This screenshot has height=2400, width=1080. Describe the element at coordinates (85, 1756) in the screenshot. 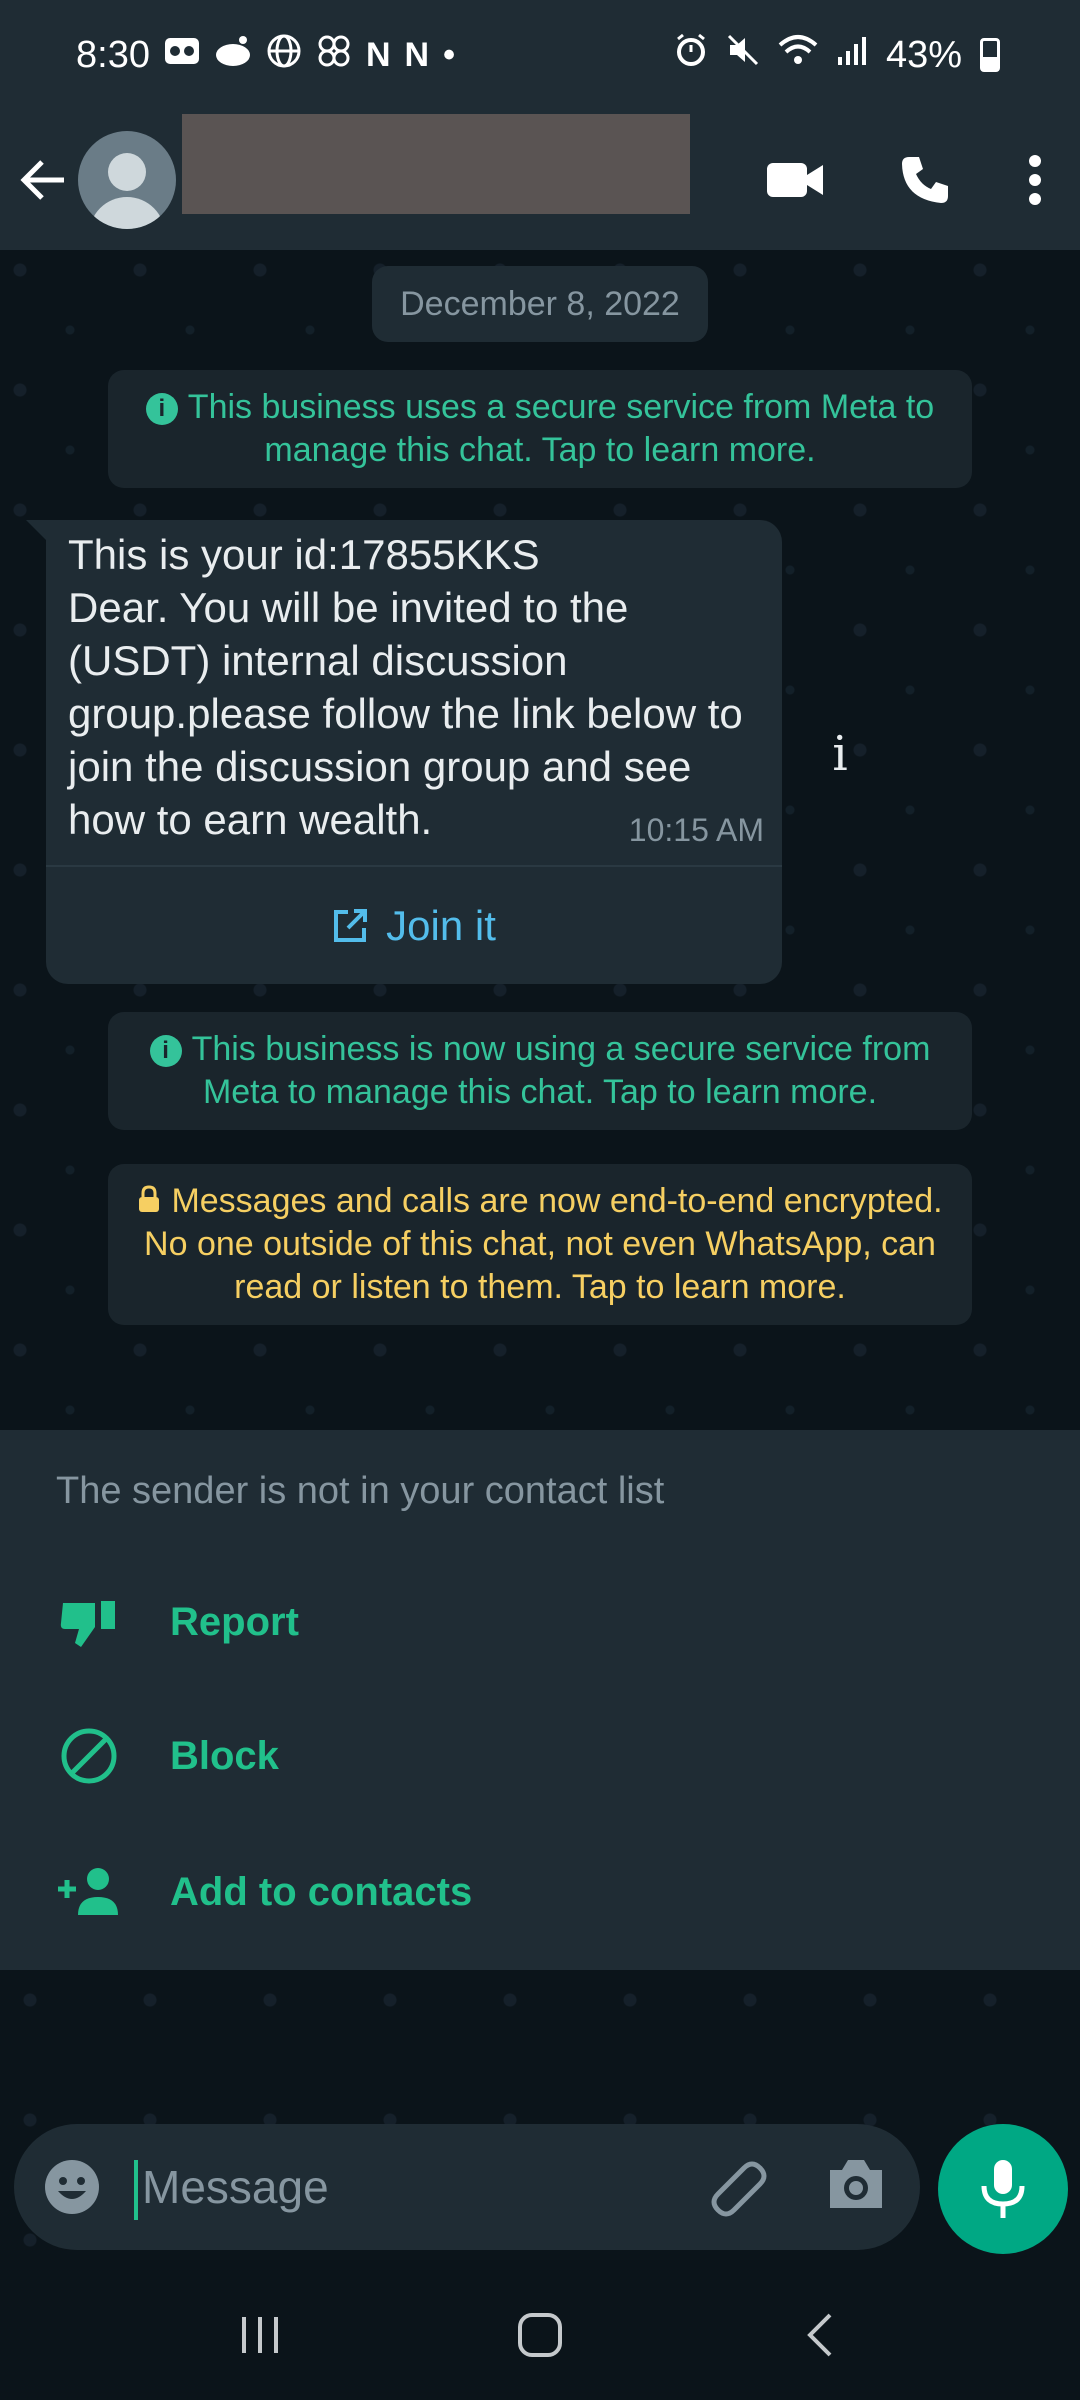

I see `block-icon` at that location.